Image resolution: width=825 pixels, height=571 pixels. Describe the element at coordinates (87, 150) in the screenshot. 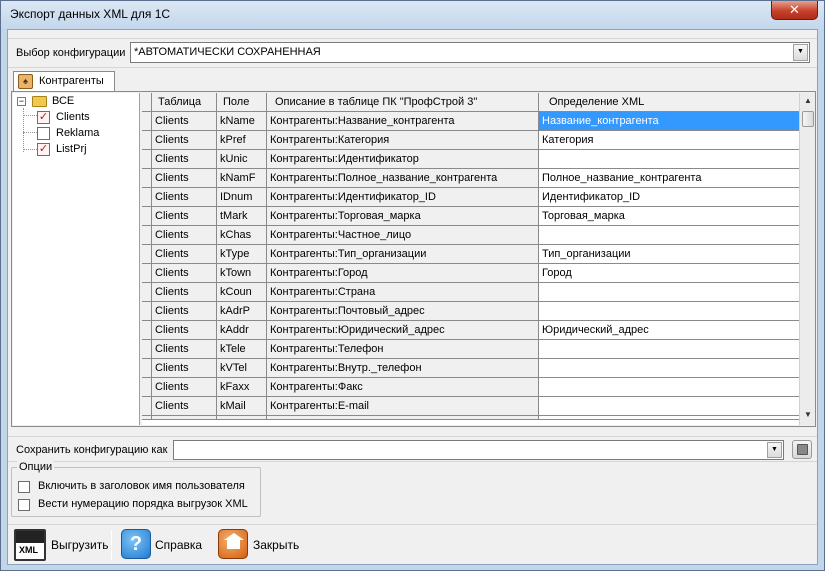

I see `tree-item-listprj: ✓ ListPrj` at that location.